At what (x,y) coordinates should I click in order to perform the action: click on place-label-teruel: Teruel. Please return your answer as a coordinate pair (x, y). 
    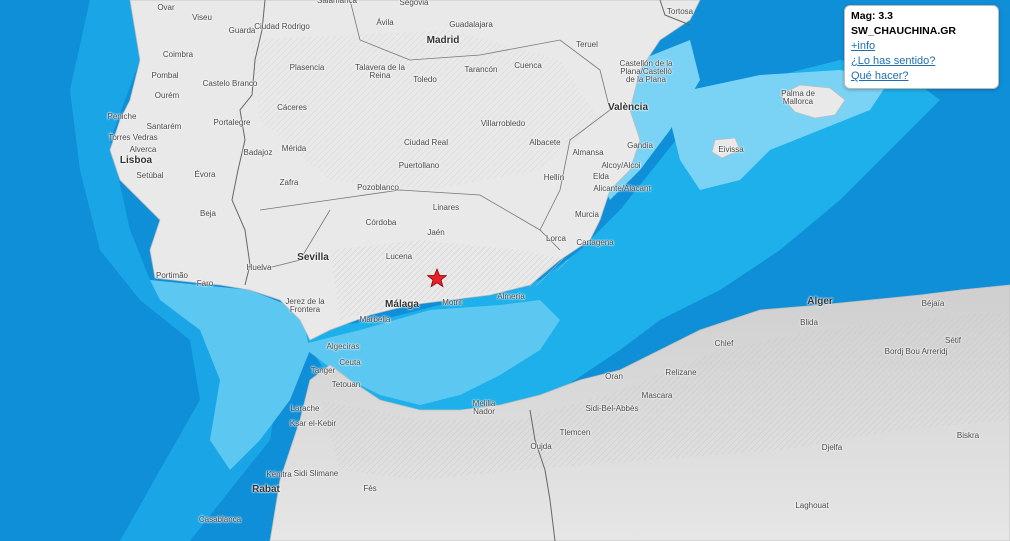
    Looking at the image, I should click on (587, 44).